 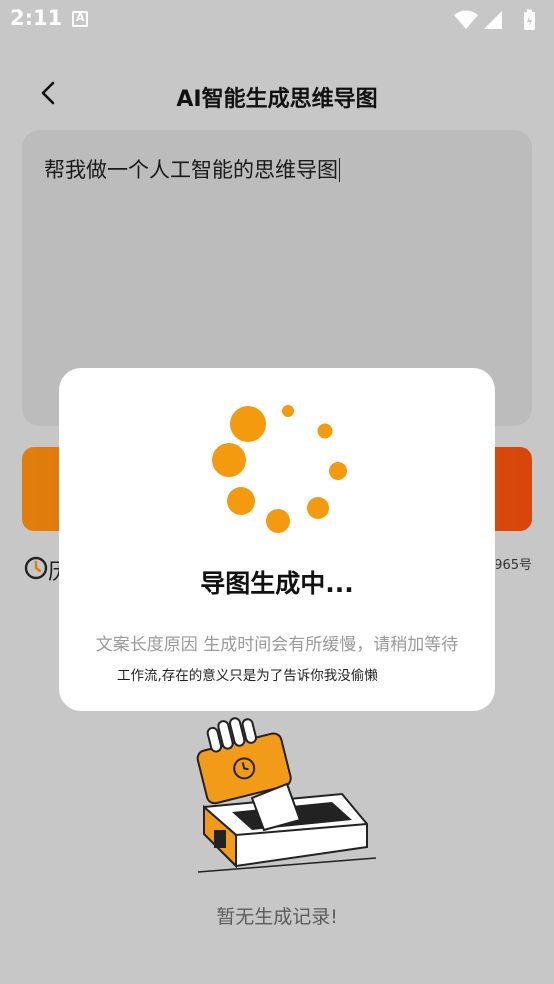 I want to click on status-time: 2:11, so click(x=36, y=18).